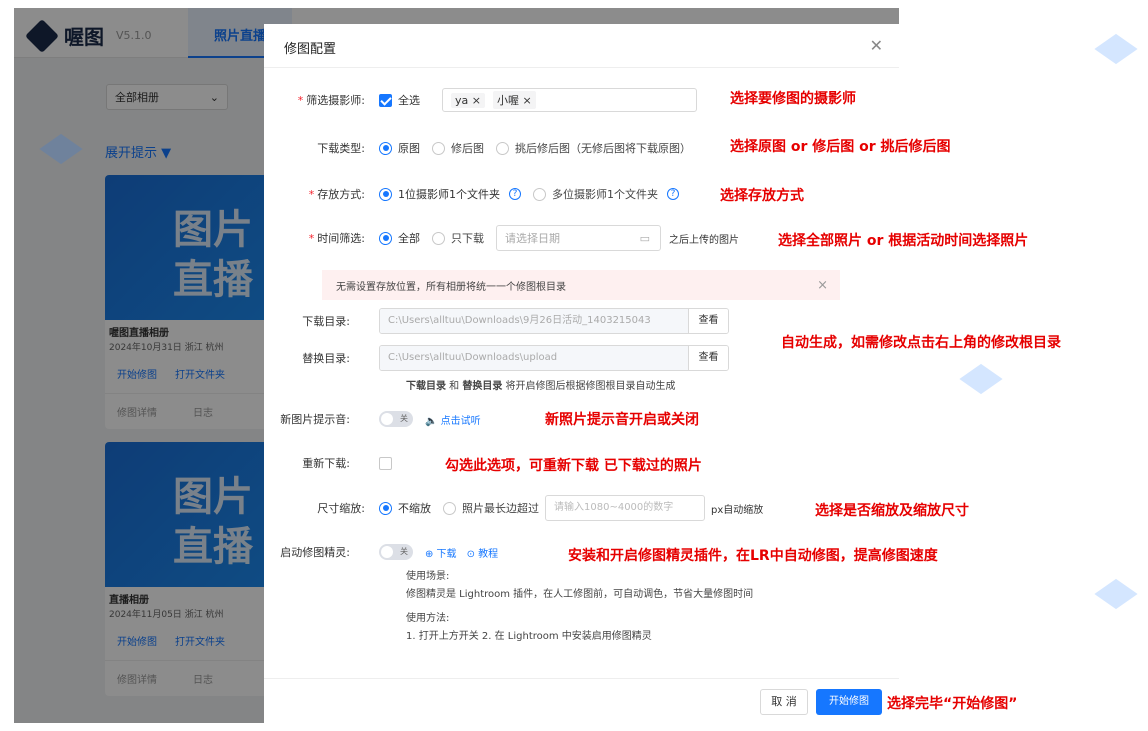 The width and height of the screenshot is (1148, 731). I want to click on close-icon: ✕, so click(876, 45).